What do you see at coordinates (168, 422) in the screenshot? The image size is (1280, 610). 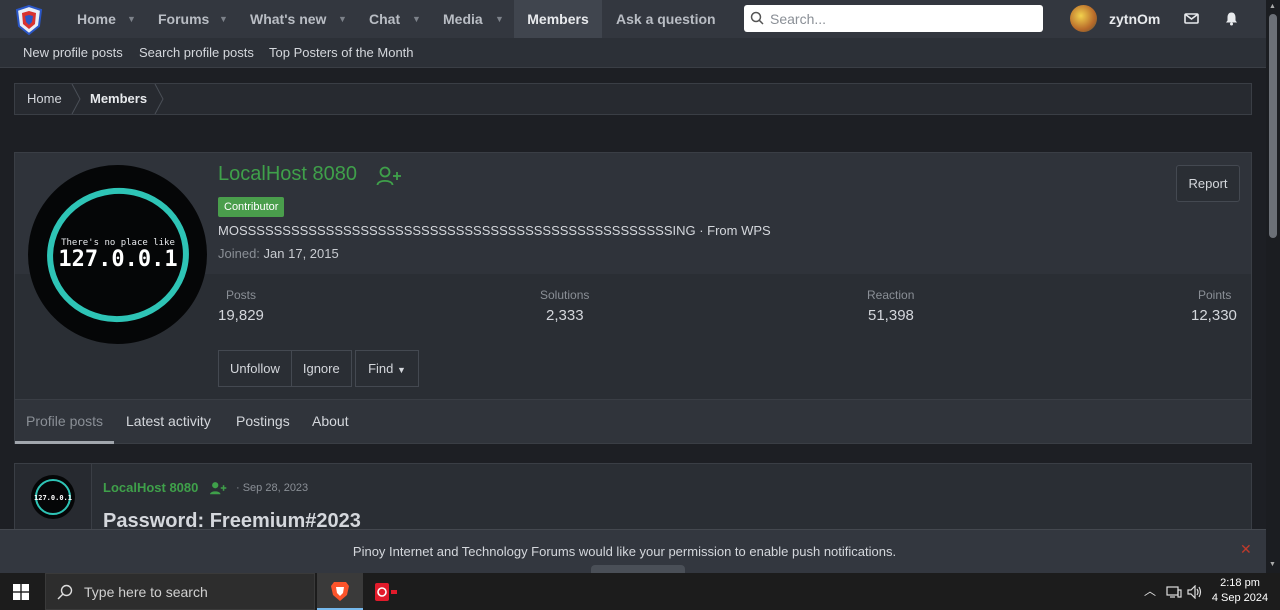 I see `tab-latest-activity: Latest activity` at bounding box center [168, 422].